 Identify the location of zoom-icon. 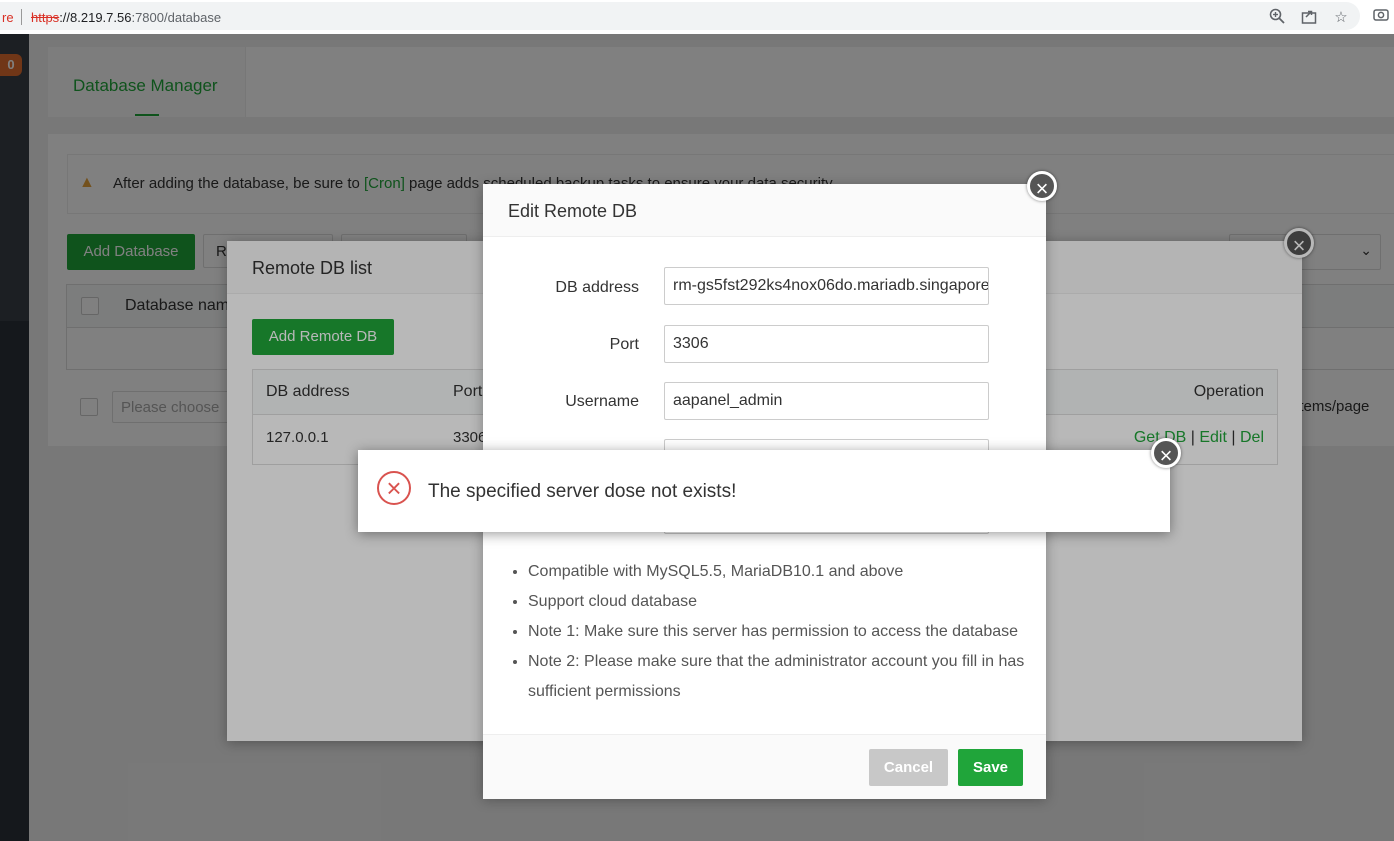
(1277, 18).